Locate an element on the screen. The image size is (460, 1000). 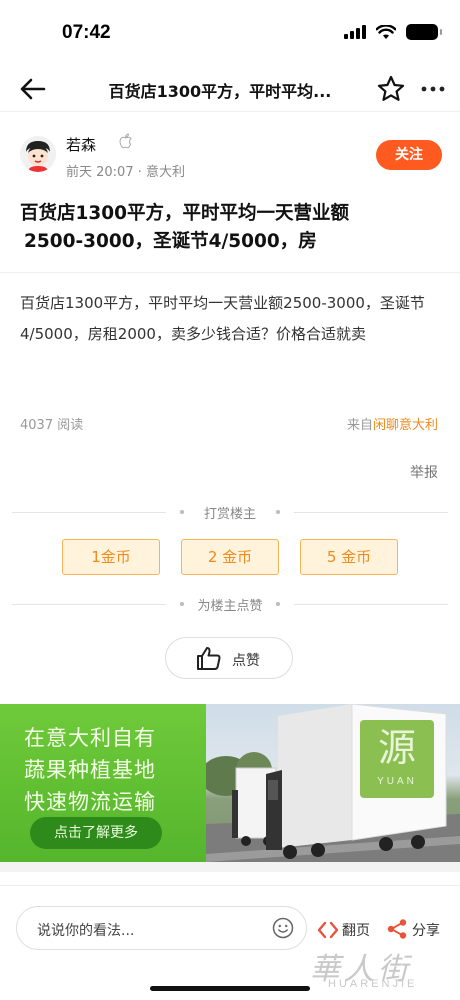
like-section-label: 为楼主点赞 is located at coordinates (230, 604).